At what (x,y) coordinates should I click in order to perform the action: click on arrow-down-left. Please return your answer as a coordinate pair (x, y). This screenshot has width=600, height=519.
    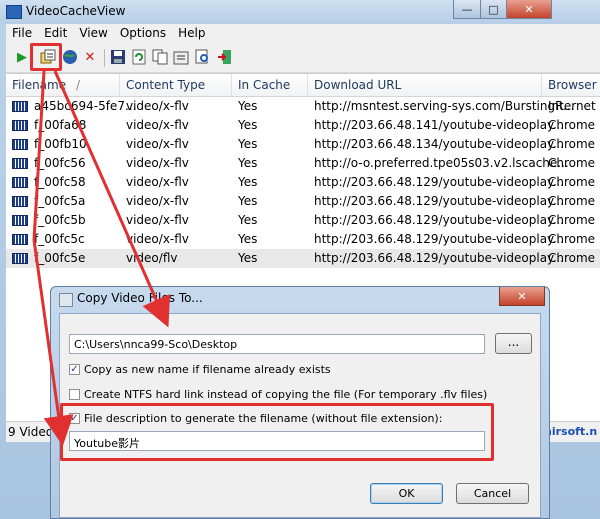
    Looking at the image, I should click on (39, 155).